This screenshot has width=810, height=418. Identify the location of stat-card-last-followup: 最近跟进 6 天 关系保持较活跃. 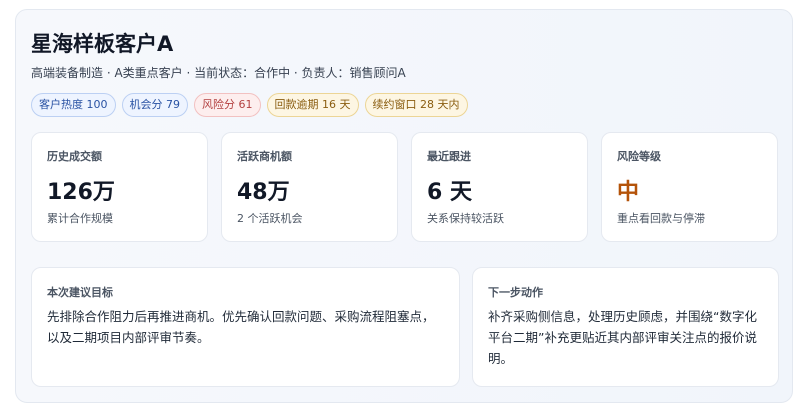
(499, 187).